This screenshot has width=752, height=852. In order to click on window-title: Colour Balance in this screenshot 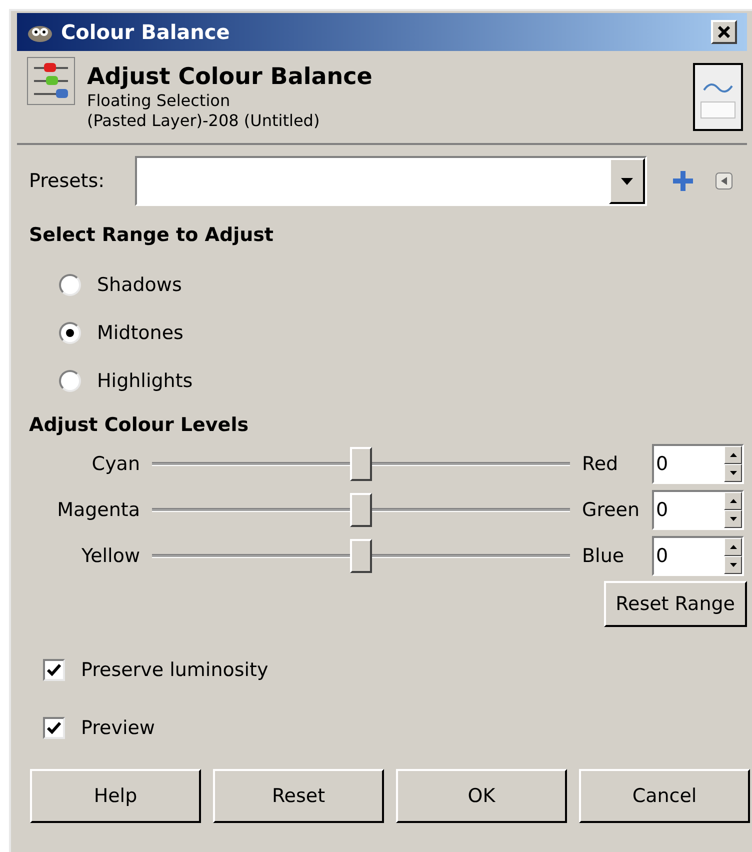, I will do `click(146, 32)`.